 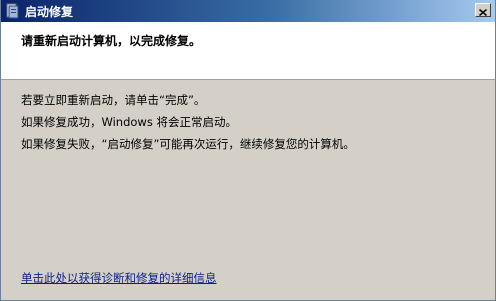 What do you see at coordinates (113, 100) in the screenshot?
I see `instruction-restart: 若要立即重新启动，请单击“完成”。` at bounding box center [113, 100].